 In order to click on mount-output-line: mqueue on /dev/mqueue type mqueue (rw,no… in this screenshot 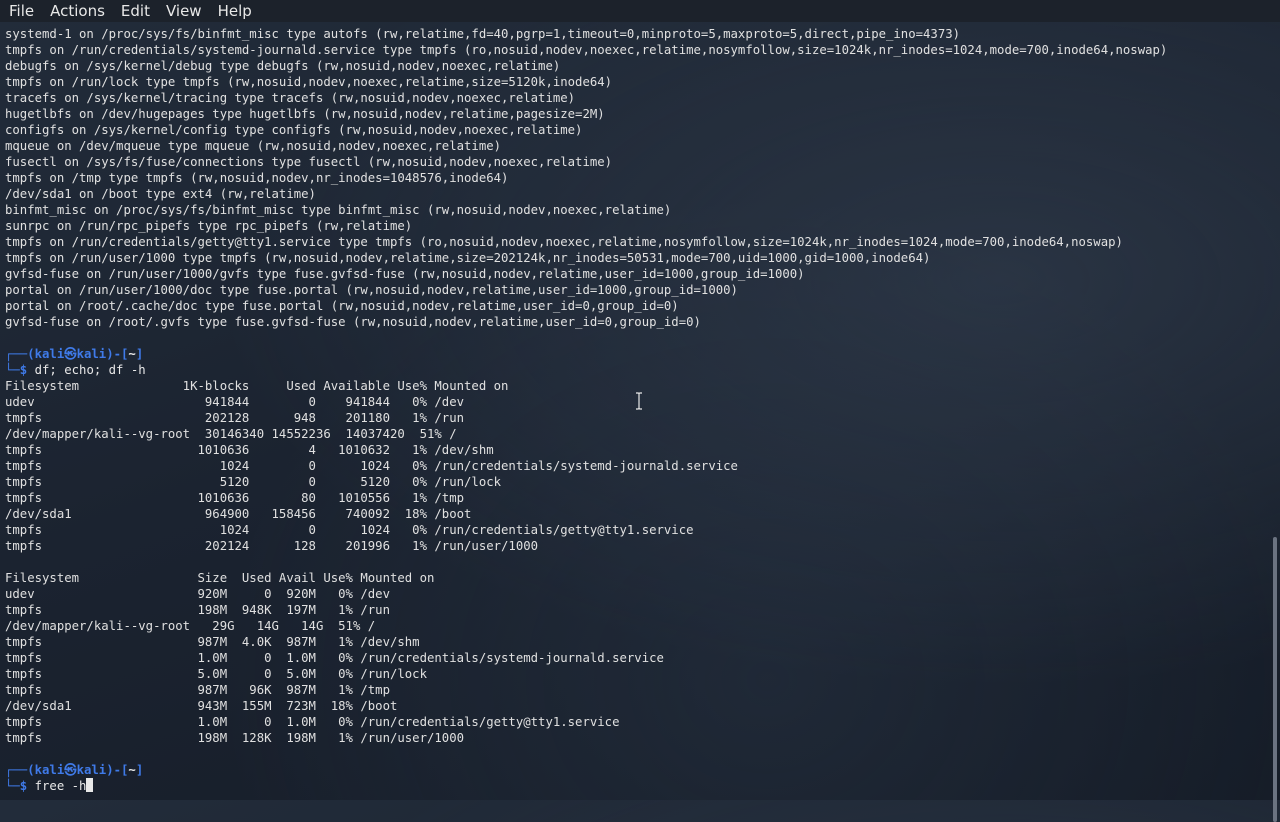, I will do `click(253, 146)`.